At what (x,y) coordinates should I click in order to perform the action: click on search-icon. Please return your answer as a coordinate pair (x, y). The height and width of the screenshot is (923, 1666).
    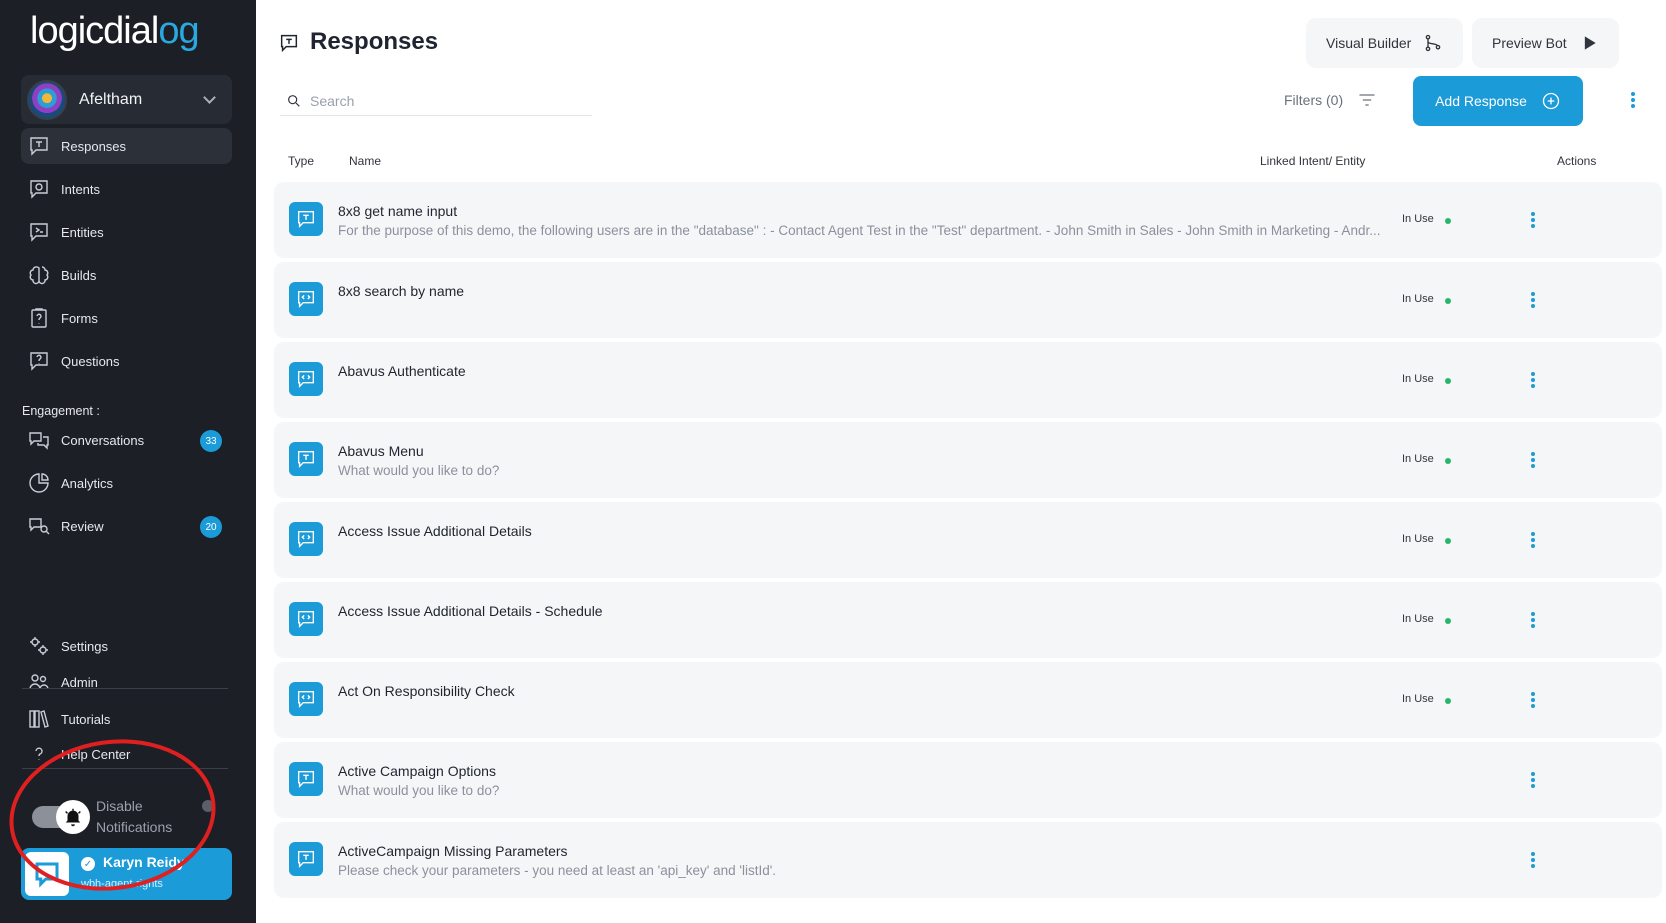
    Looking at the image, I should click on (294, 100).